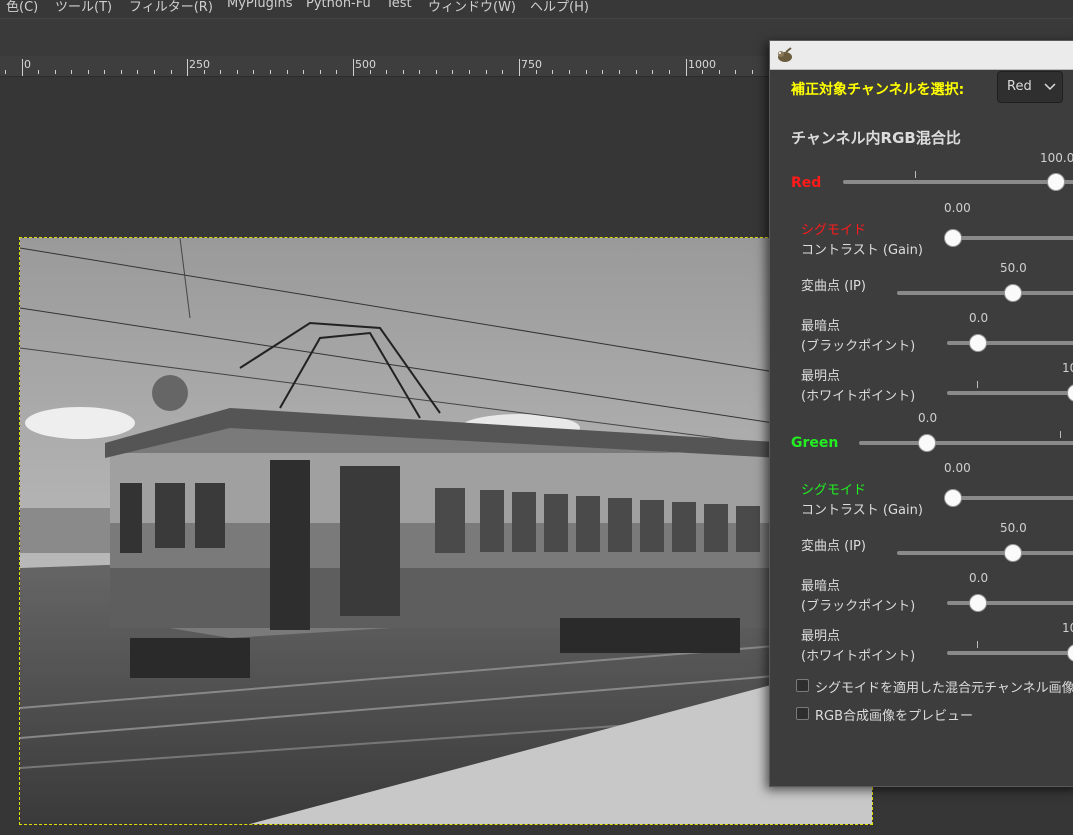 This screenshot has width=1073, height=835. What do you see at coordinates (785, 54) in the screenshot?
I see `gimp-icon` at bounding box center [785, 54].